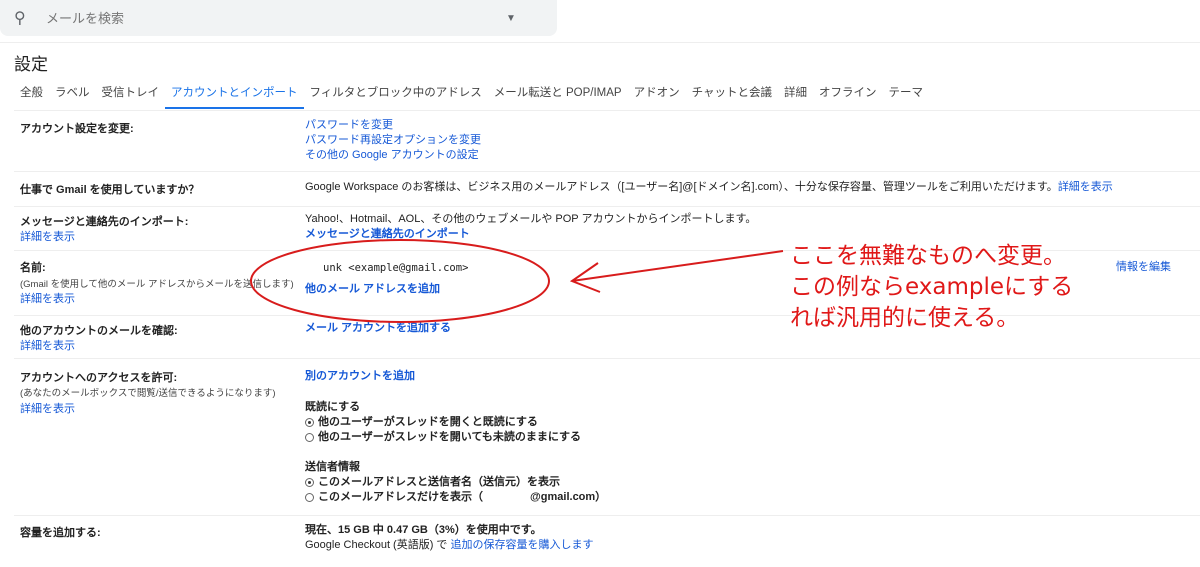  What do you see at coordinates (31, 97) in the screenshot?
I see `tab-general: 全般` at bounding box center [31, 97].